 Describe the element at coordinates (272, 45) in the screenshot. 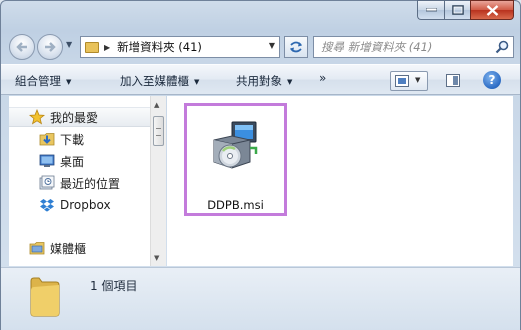

I see `address-history-dropdown: ▼` at that location.